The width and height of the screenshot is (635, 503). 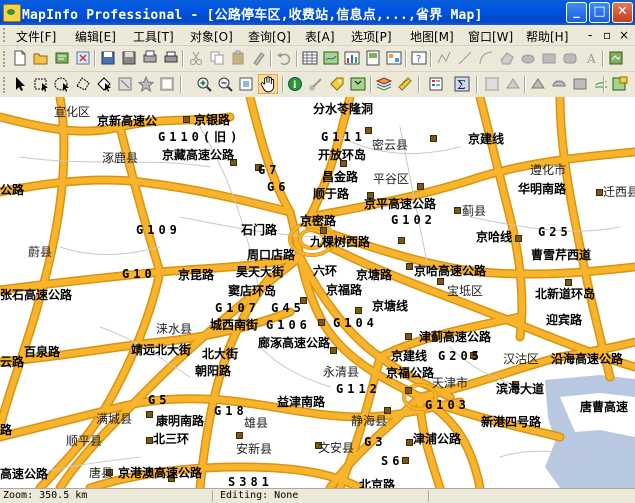 What do you see at coordinates (547, 36) in the screenshot?
I see `menu-help: 帮助[H]` at bounding box center [547, 36].